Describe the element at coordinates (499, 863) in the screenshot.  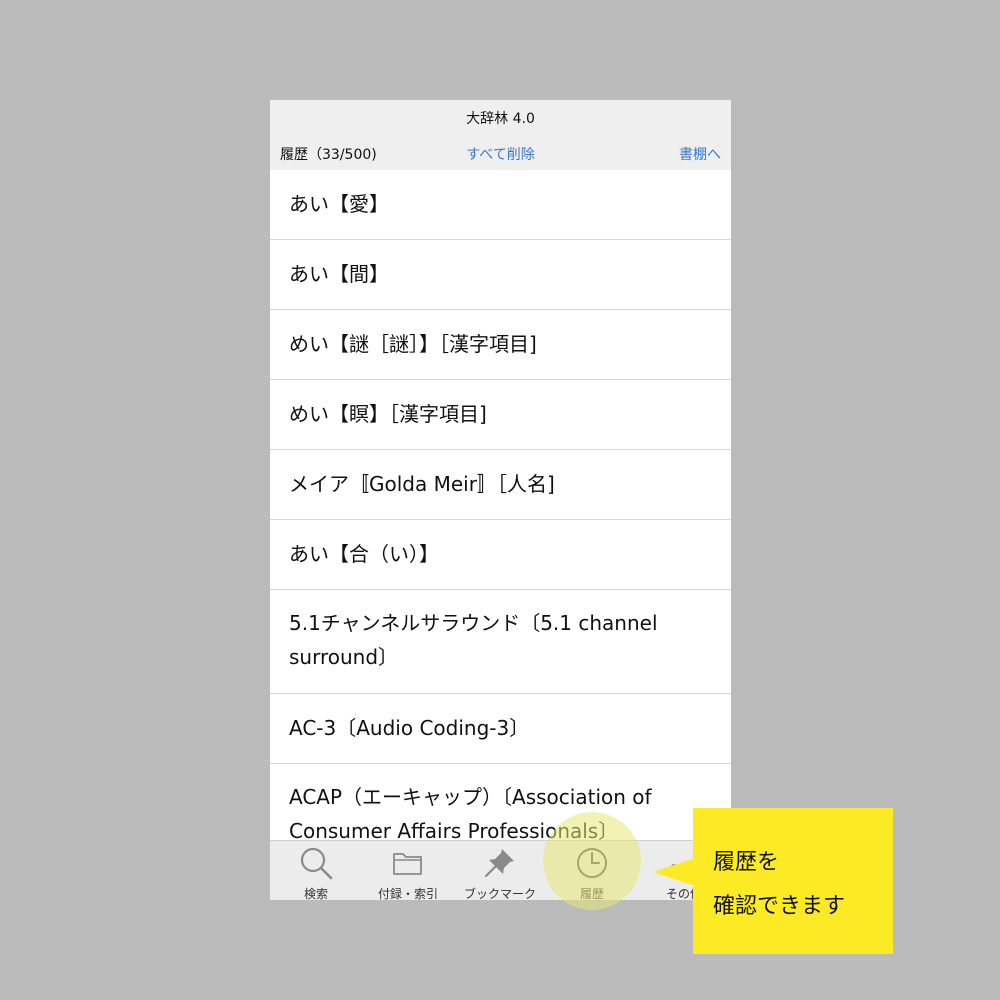
I see `pushpin-icon` at that location.